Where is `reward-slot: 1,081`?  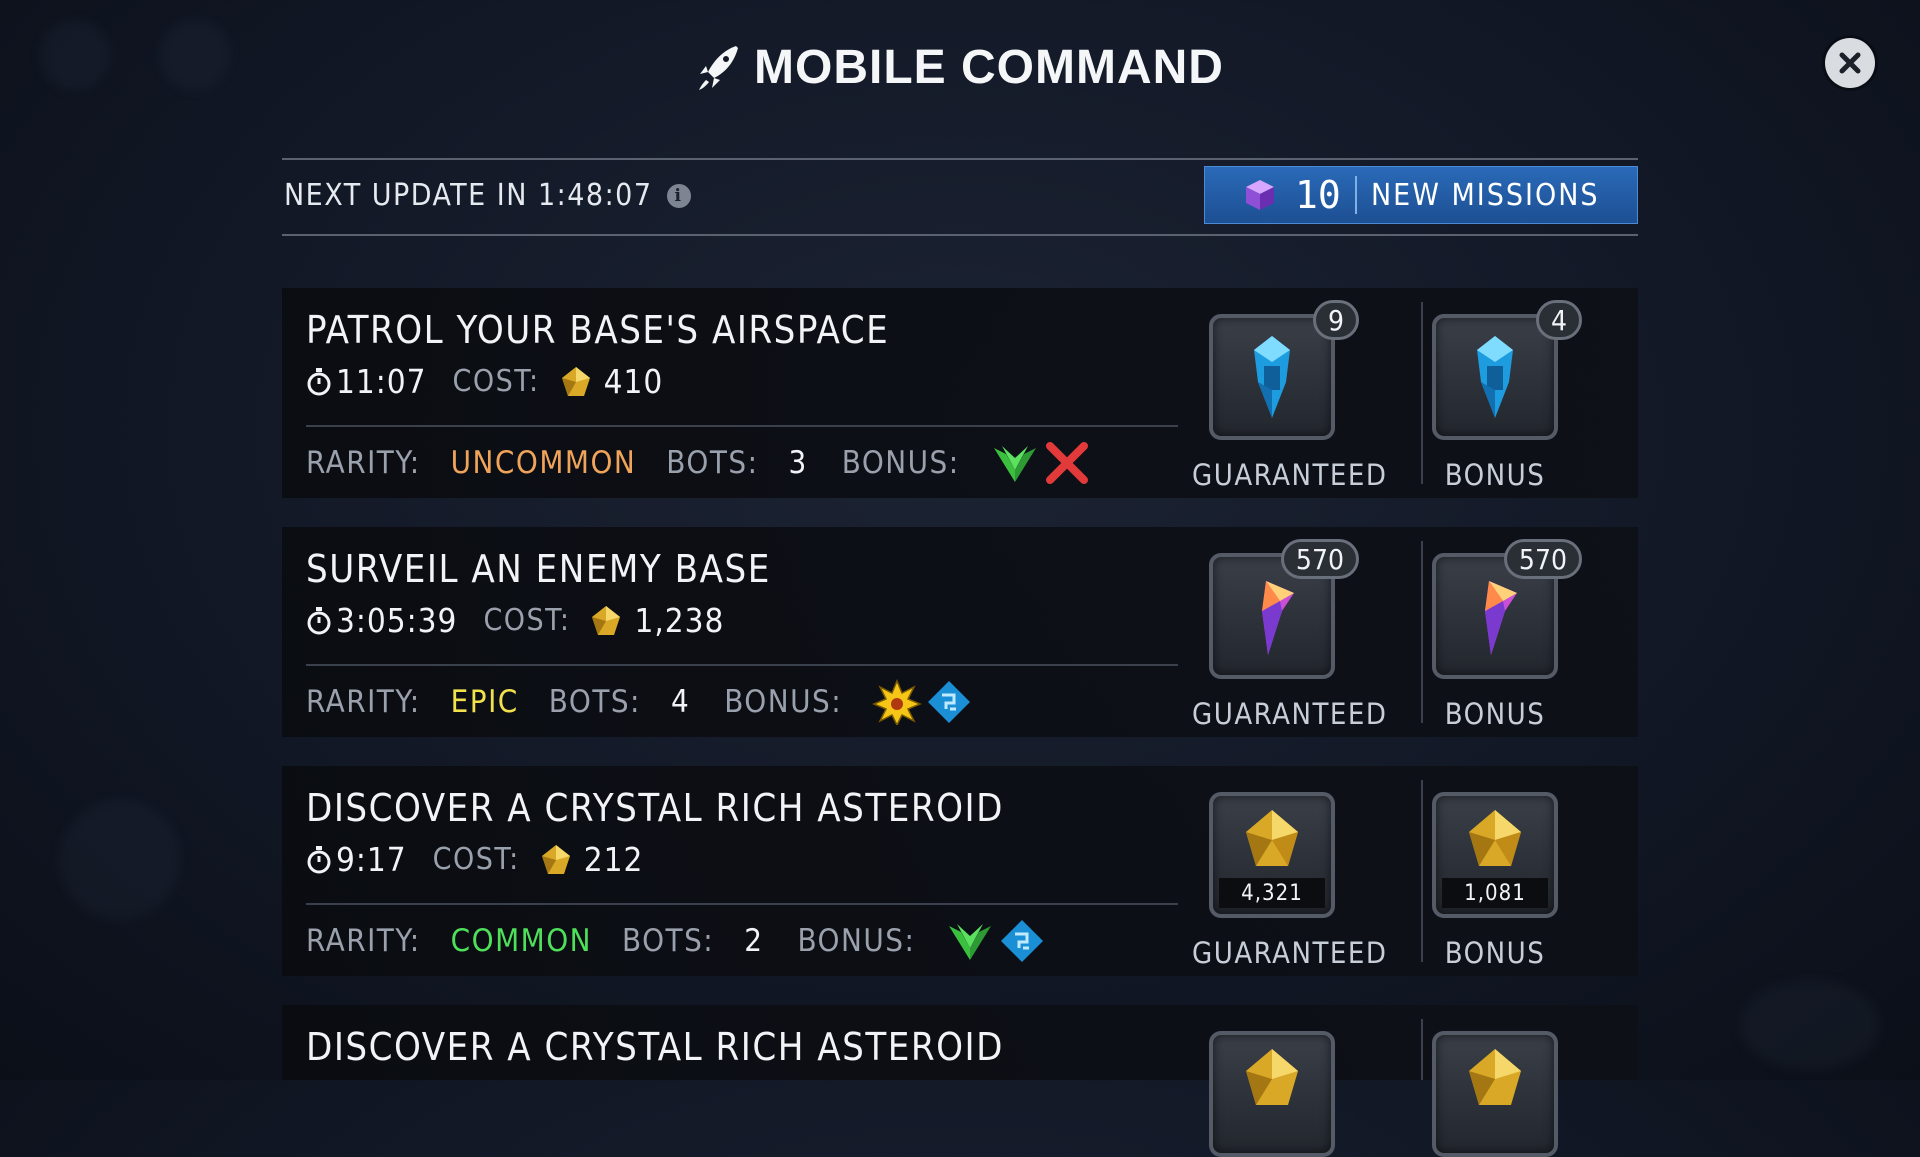 reward-slot: 1,081 is located at coordinates (1495, 855).